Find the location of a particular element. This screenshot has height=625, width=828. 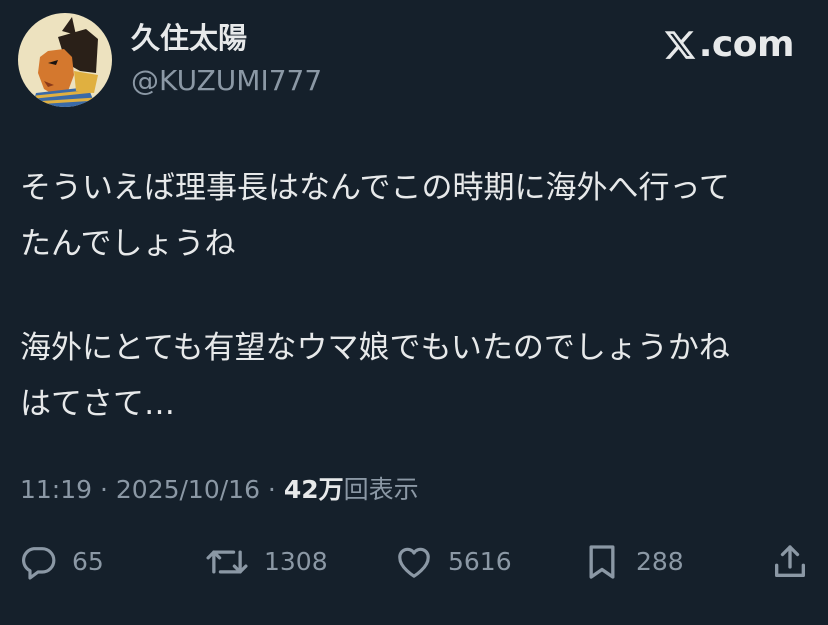

tweet-time: 11:19 is located at coordinates (56, 489).